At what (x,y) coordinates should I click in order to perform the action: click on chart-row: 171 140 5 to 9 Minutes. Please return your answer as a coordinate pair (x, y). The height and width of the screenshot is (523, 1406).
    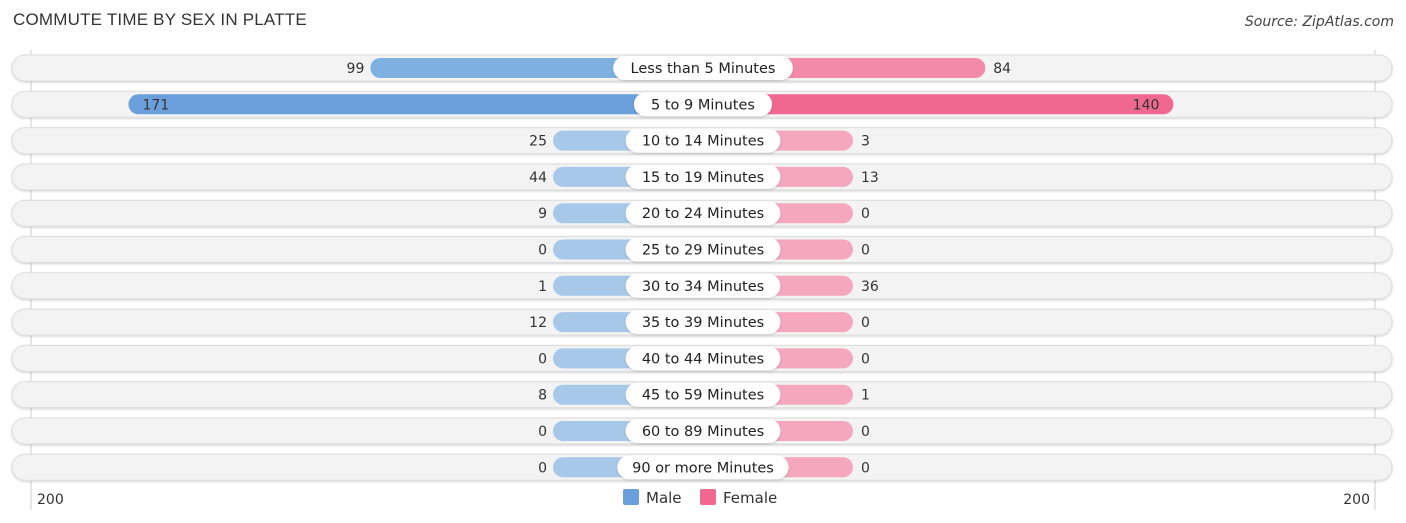
    Looking at the image, I should click on (702, 104).